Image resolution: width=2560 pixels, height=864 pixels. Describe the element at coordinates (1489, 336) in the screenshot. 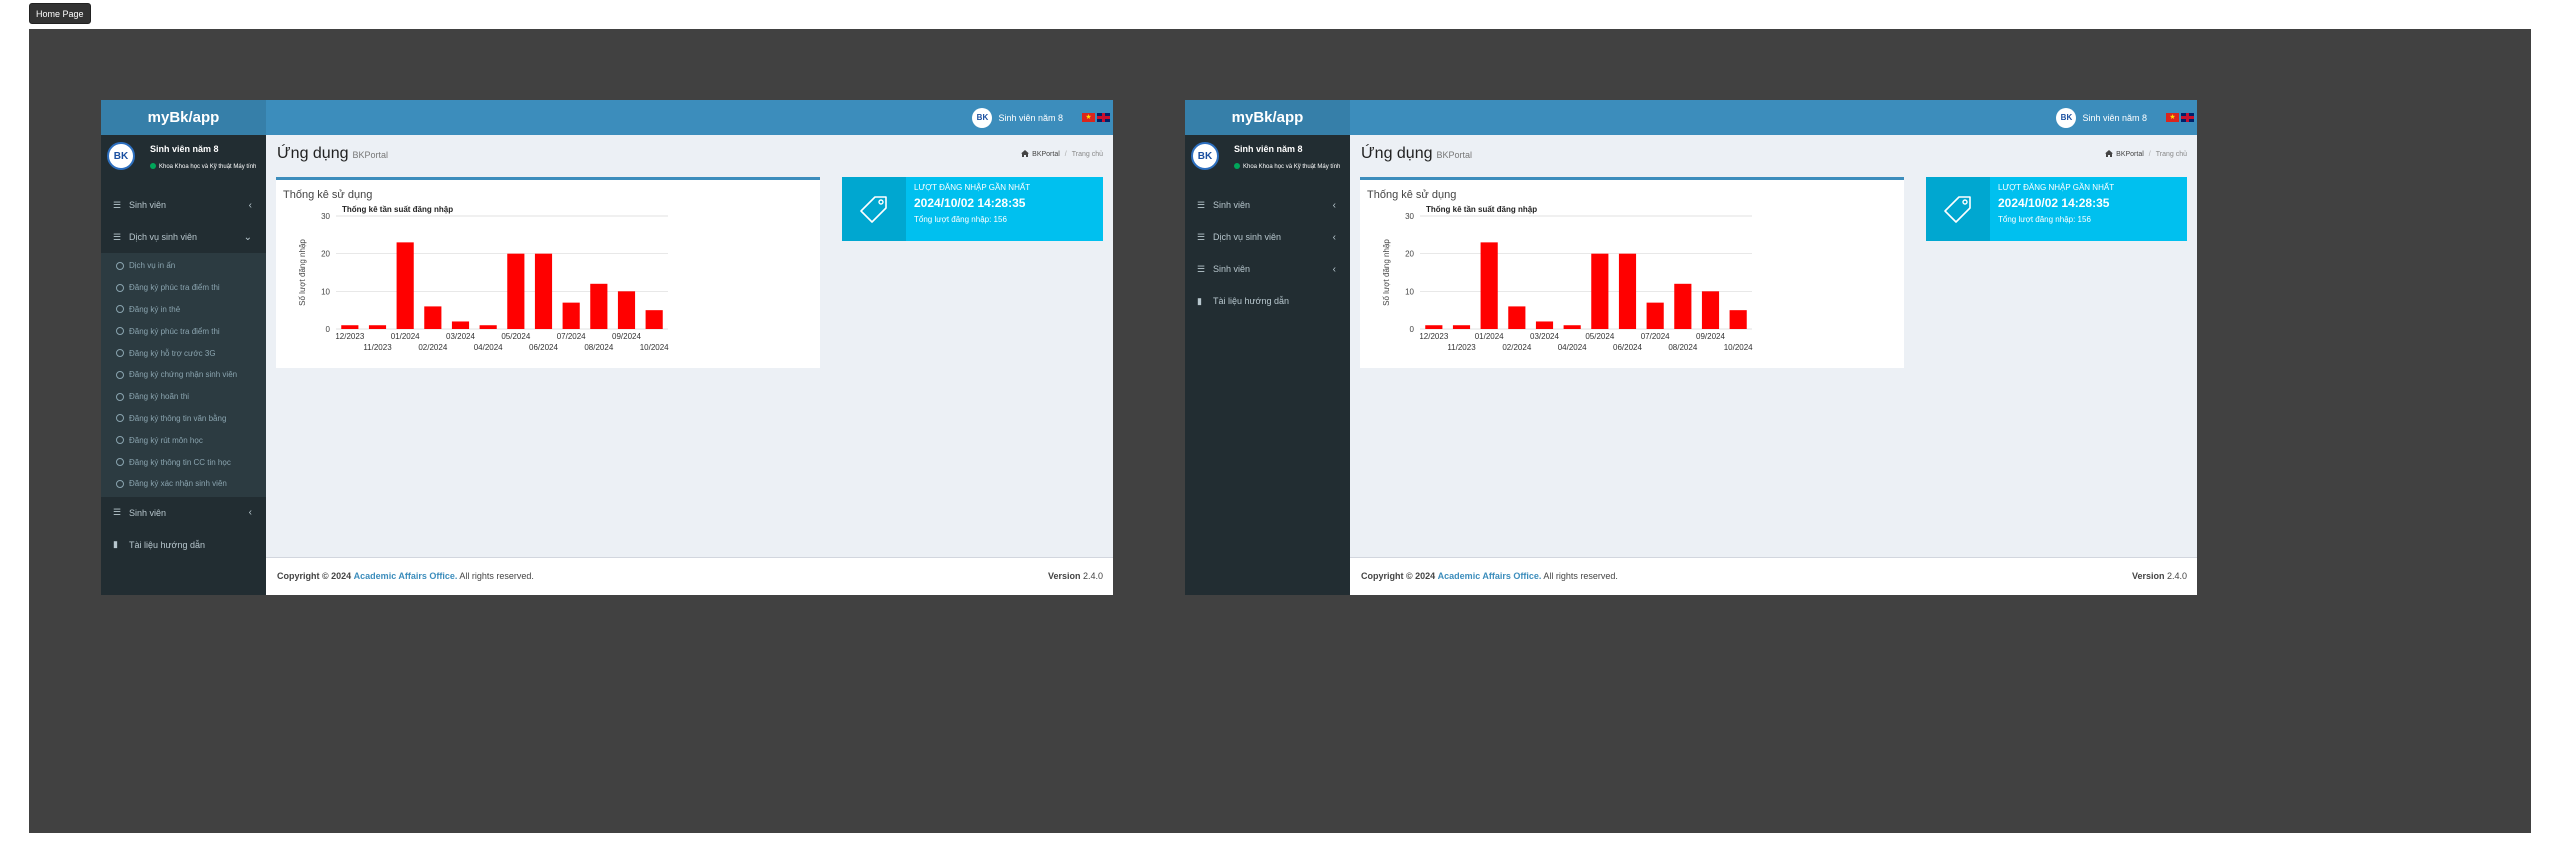

I see `x-tick-label: 01/2024` at that location.